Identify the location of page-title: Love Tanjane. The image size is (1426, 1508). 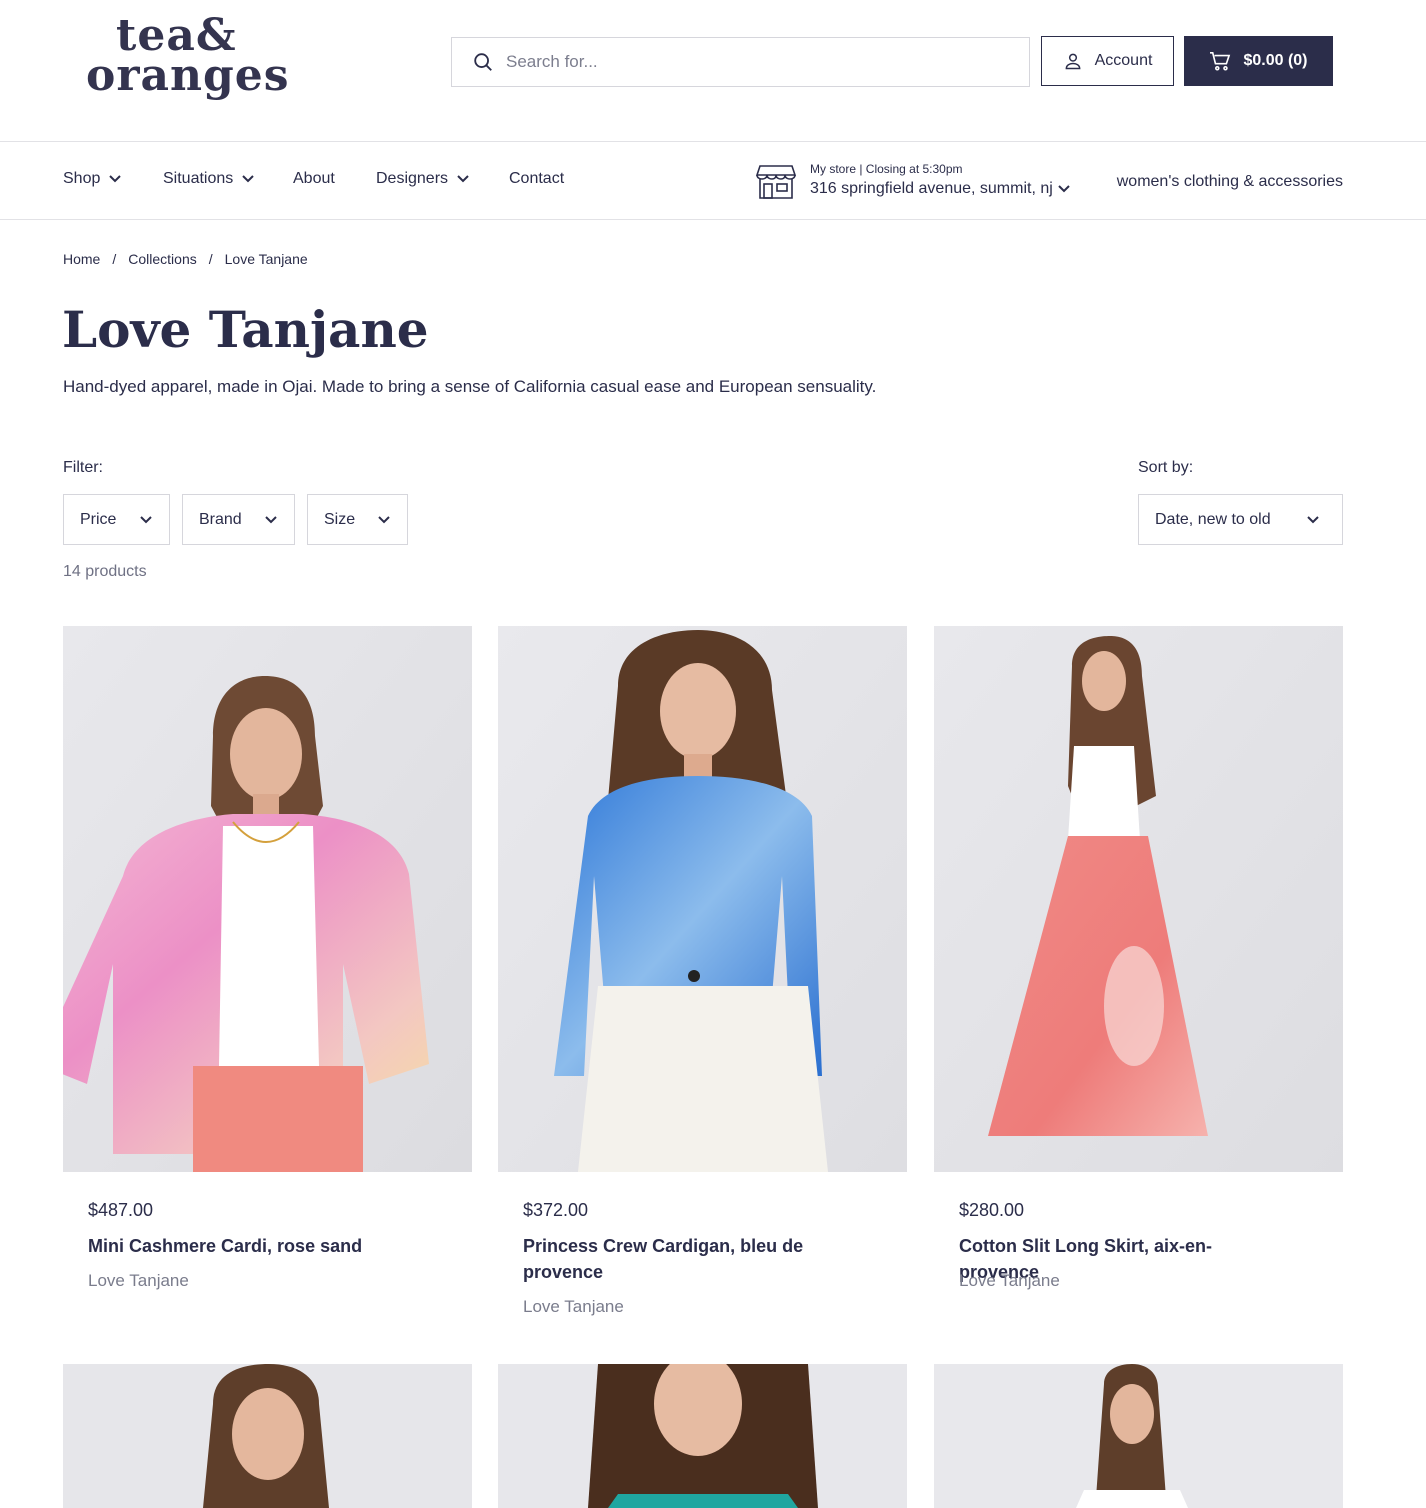
(245, 329).